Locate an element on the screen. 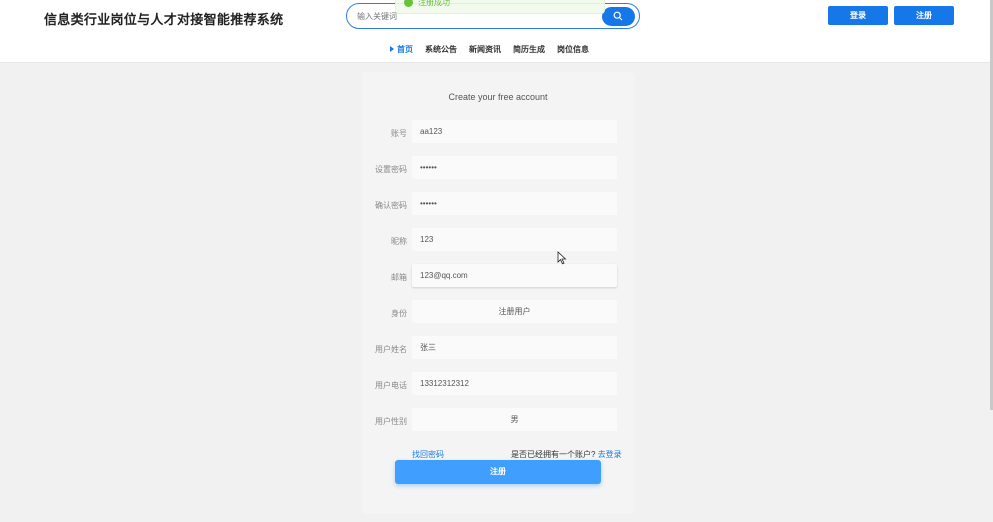  nav-resume: 简历生成 is located at coordinates (529, 50).